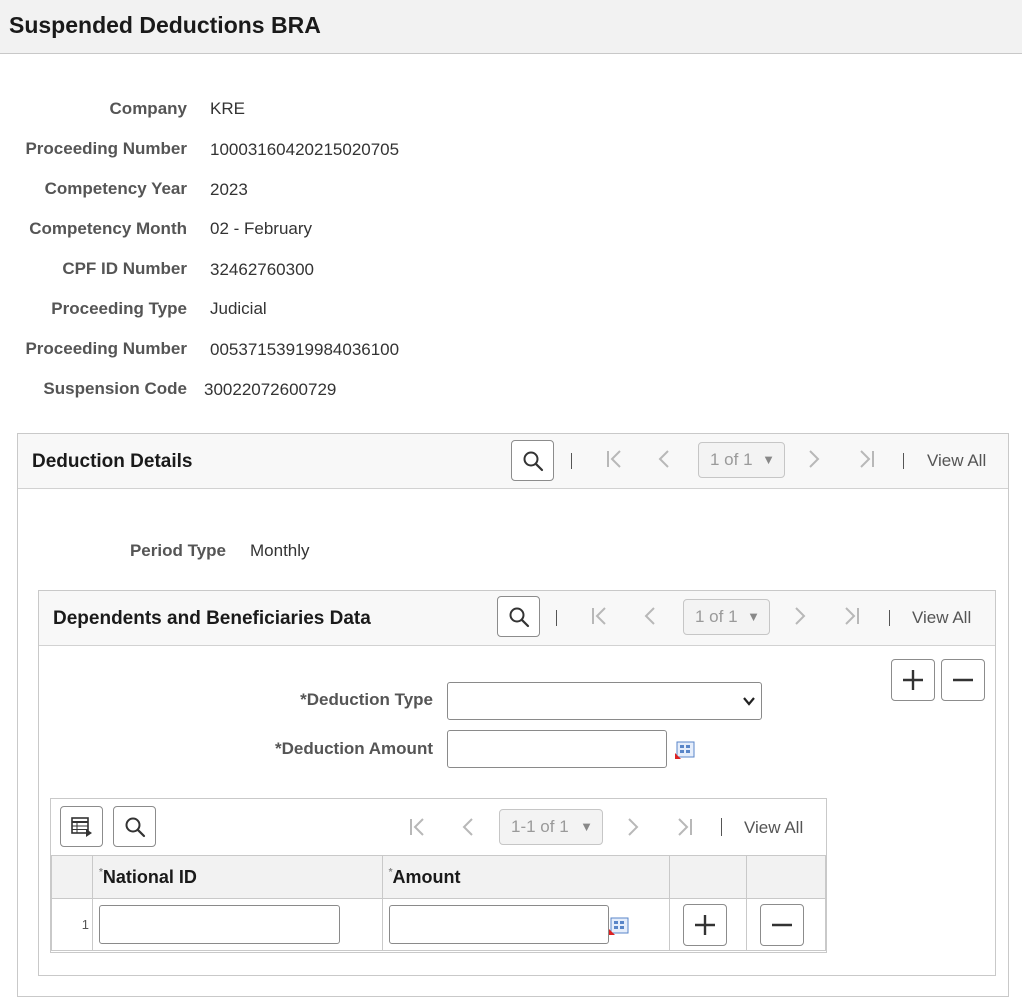 The width and height of the screenshot is (1022, 1002). What do you see at coordinates (941, 618) in the screenshot?
I see `dependents-view-all-link: View All` at bounding box center [941, 618].